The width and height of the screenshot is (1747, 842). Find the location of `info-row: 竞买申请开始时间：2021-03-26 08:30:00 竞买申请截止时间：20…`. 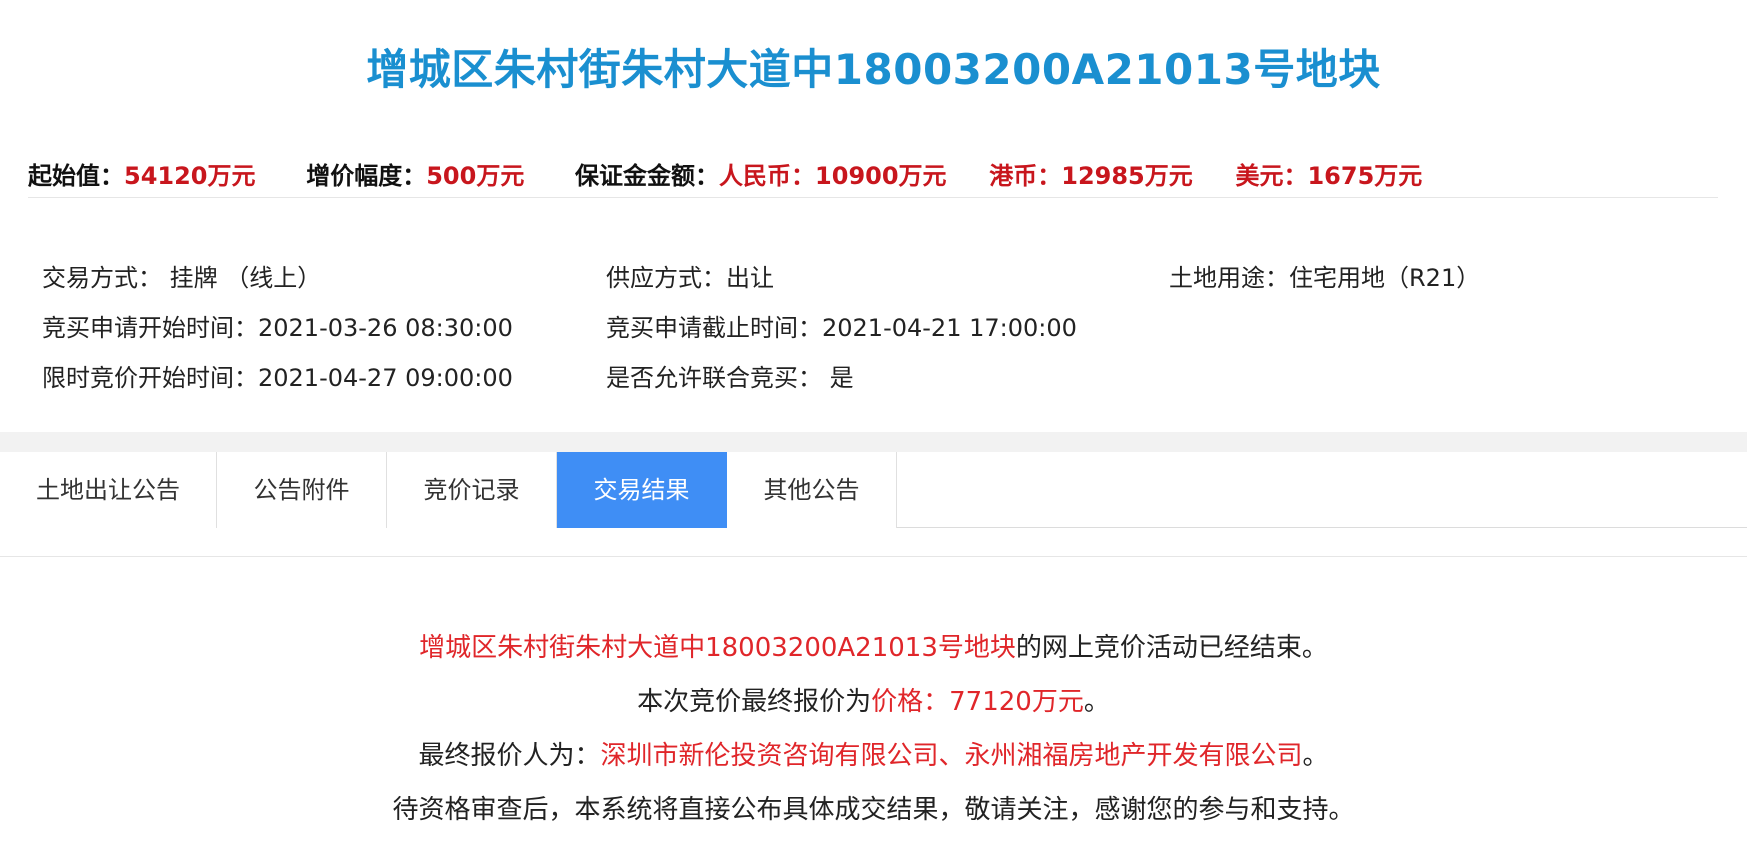

info-row: 竞买申请开始时间：2021-03-26 08:30:00 竞买申请截止时间：20… is located at coordinates (872, 333).